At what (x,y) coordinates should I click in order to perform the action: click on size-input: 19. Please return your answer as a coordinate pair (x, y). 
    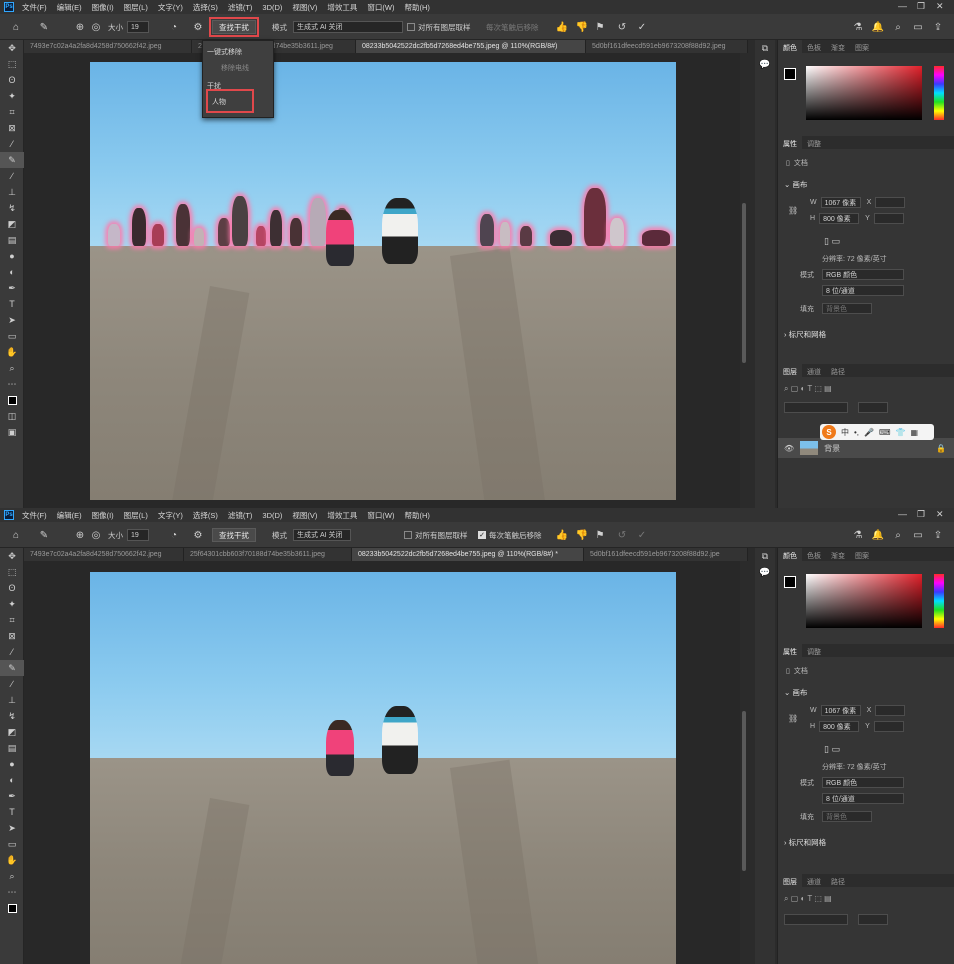
    Looking at the image, I should click on (138, 27).